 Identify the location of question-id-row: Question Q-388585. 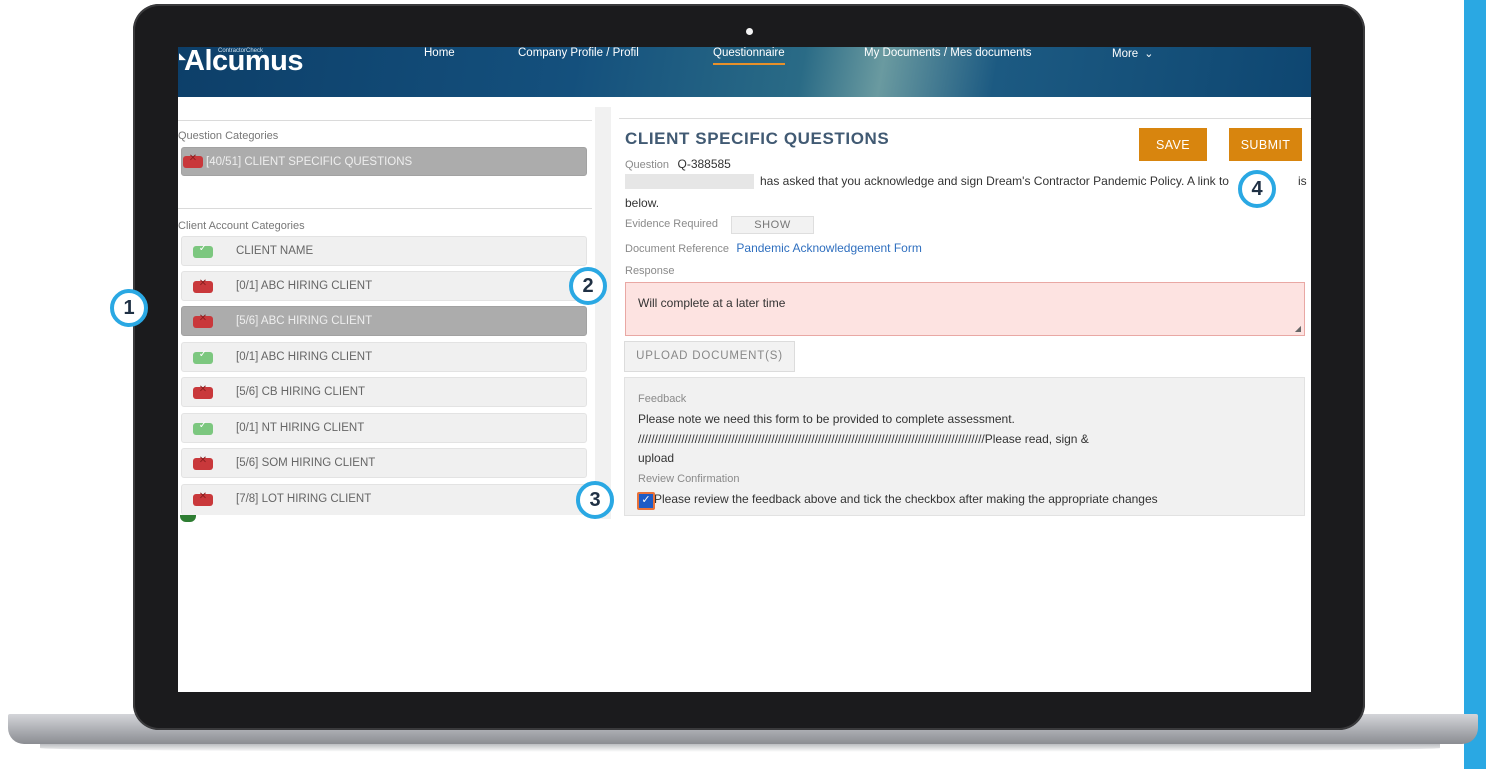
(678, 164).